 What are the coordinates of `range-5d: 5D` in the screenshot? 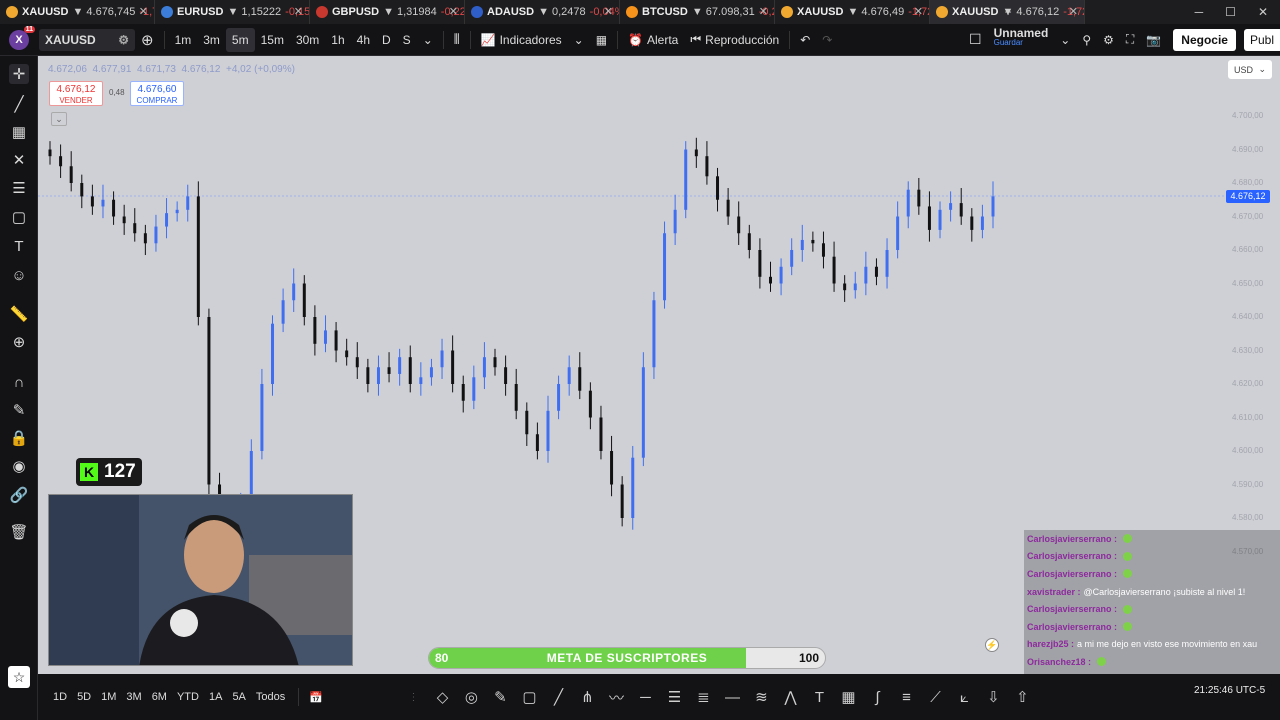 It's located at (84, 697).